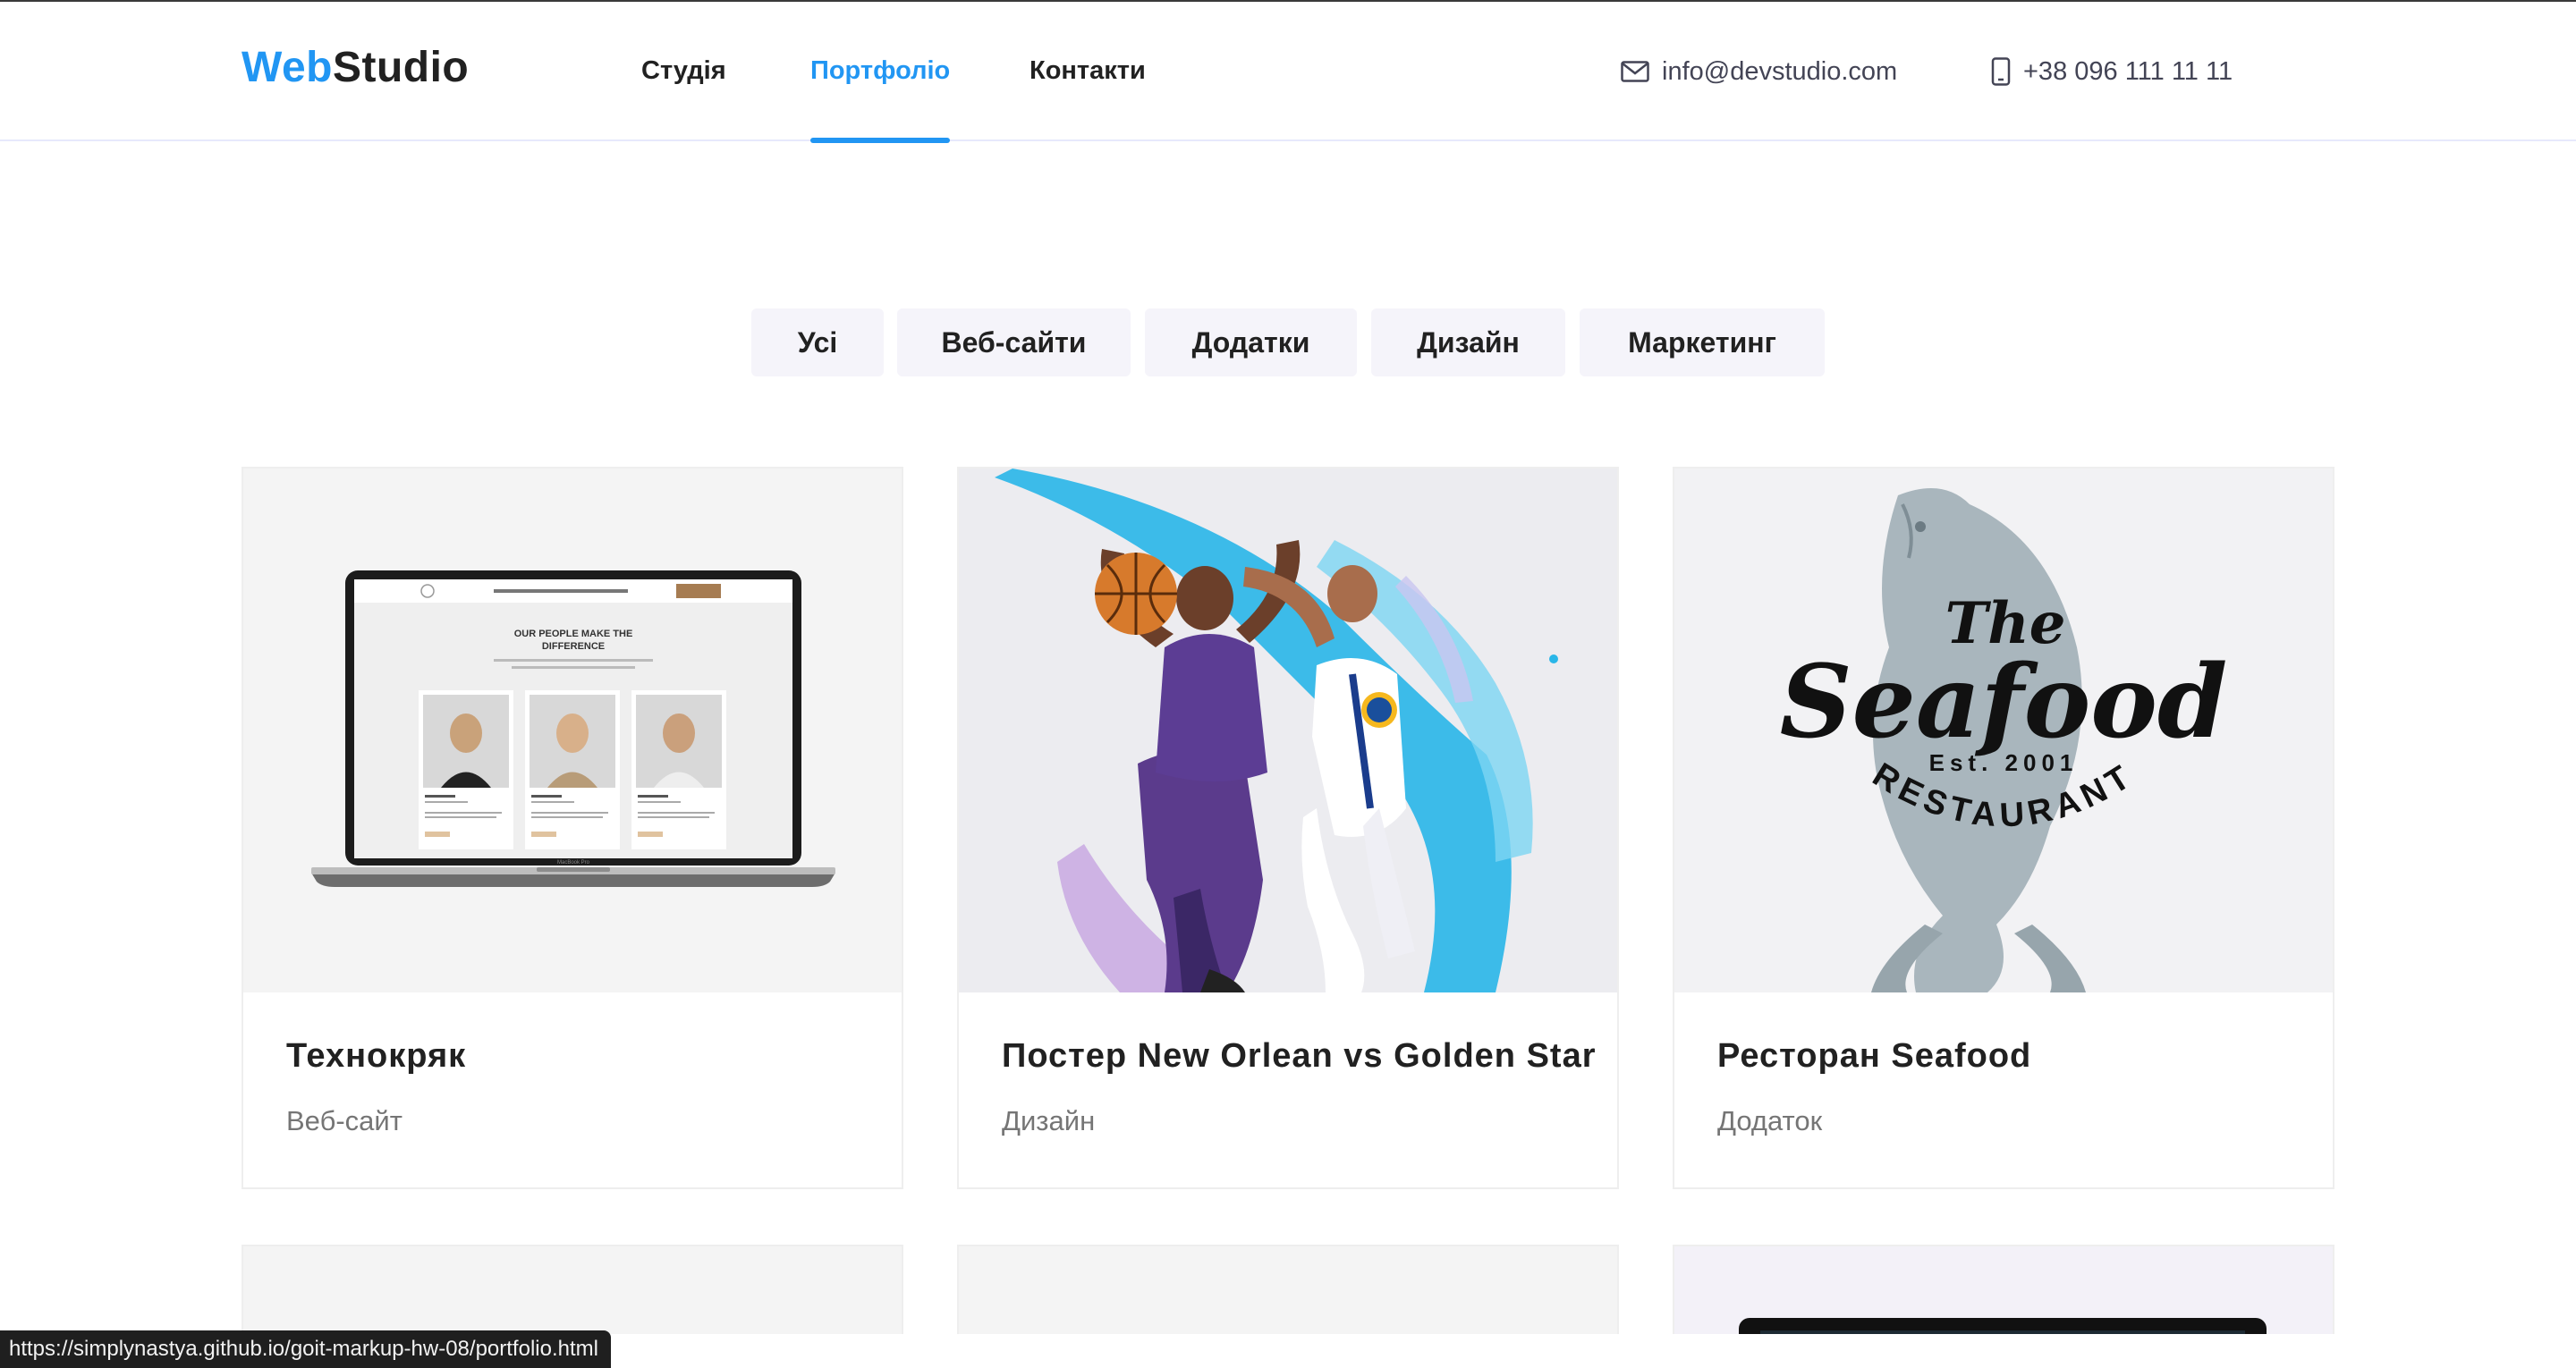 The image size is (2576, 1368). Describe the element at coordinates (1468, 342) in the screenshot. I see `filter-design-button: Дизайн` at that location.